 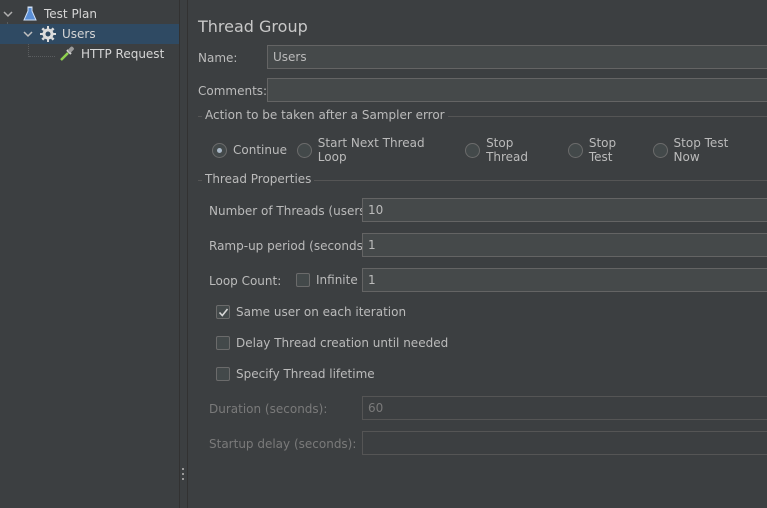 I want to click on radio-stop-test-now: Stop Test Now, so click(x=704, y=150).